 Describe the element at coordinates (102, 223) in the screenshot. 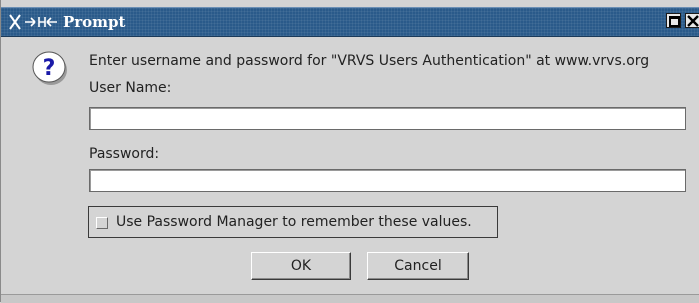

I see `remember-checkbox` at that location.